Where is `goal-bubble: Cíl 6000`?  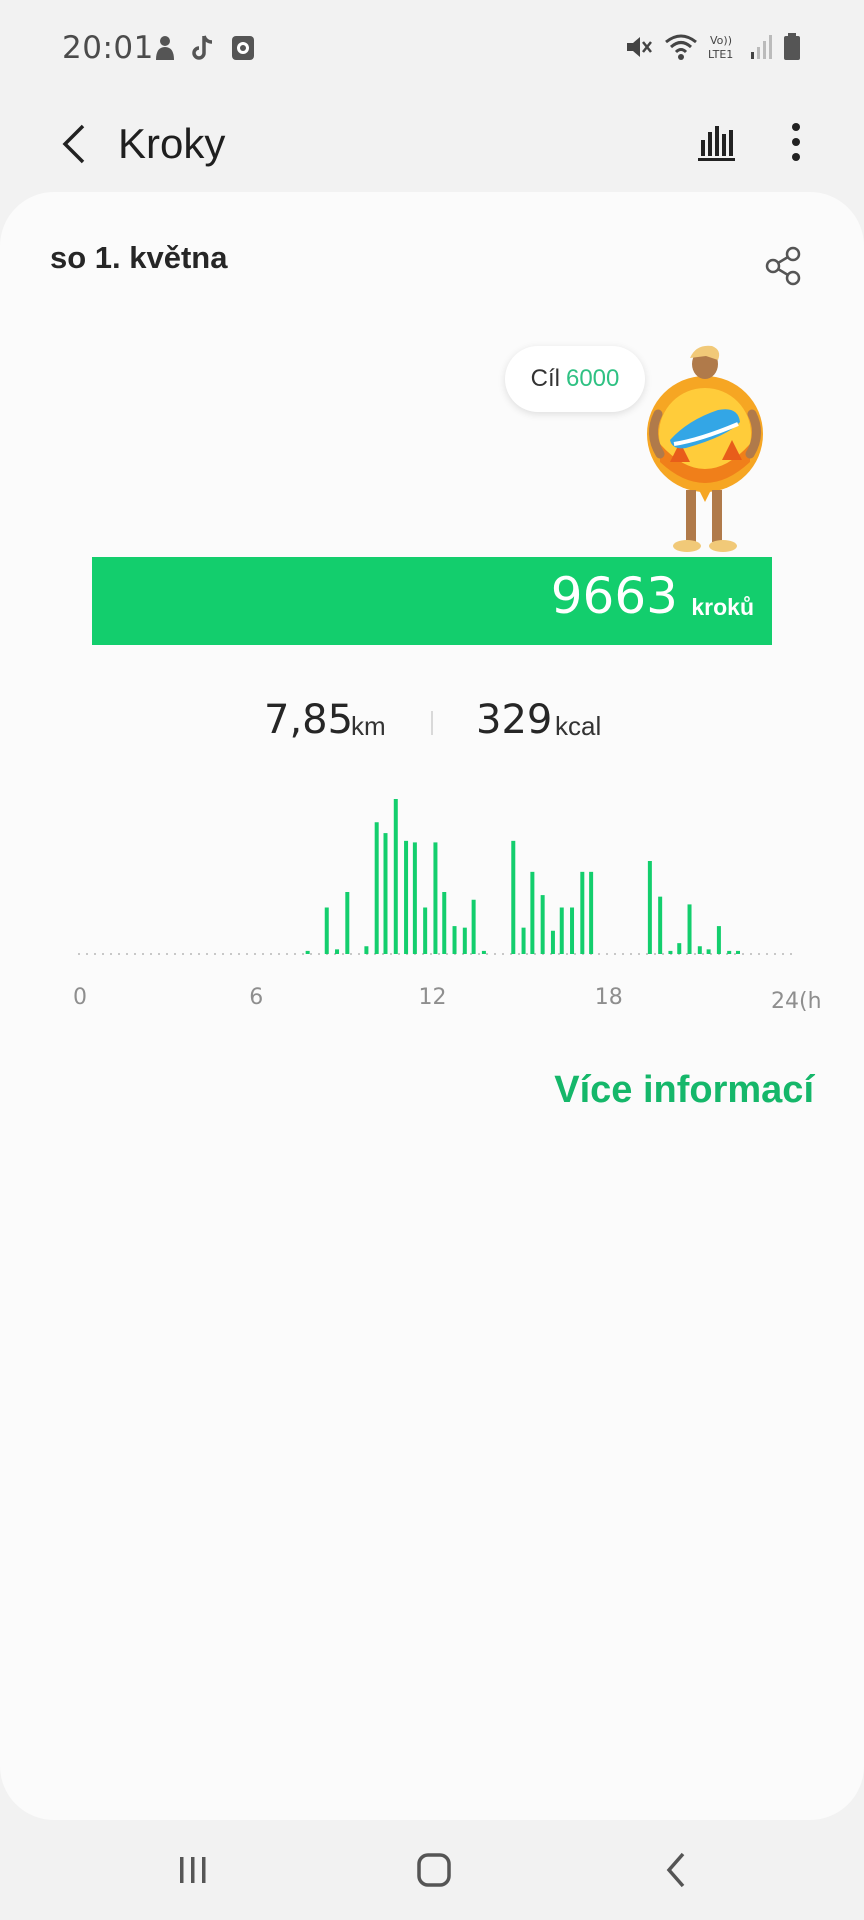 goal-bubble: Cíl 6000 is located at coordinates (575, 379).